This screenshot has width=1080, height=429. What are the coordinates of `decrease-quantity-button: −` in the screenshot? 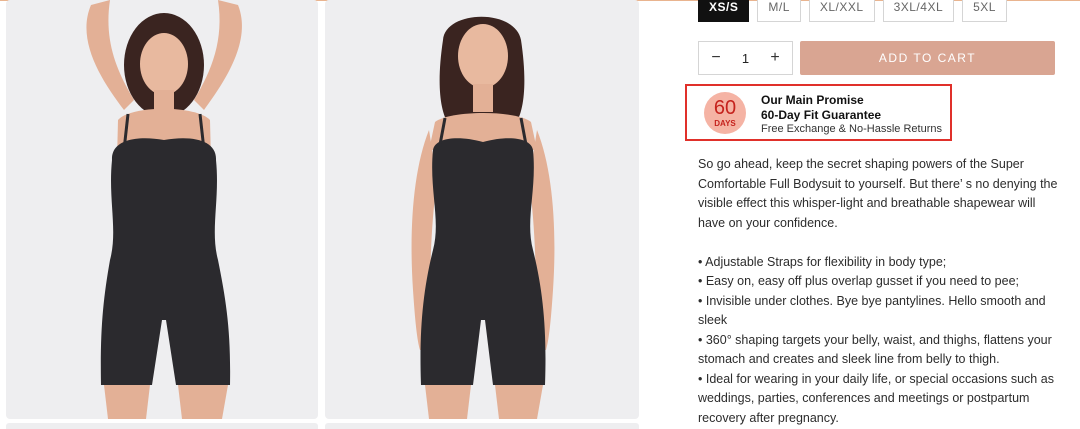 It's located at (716, 58).